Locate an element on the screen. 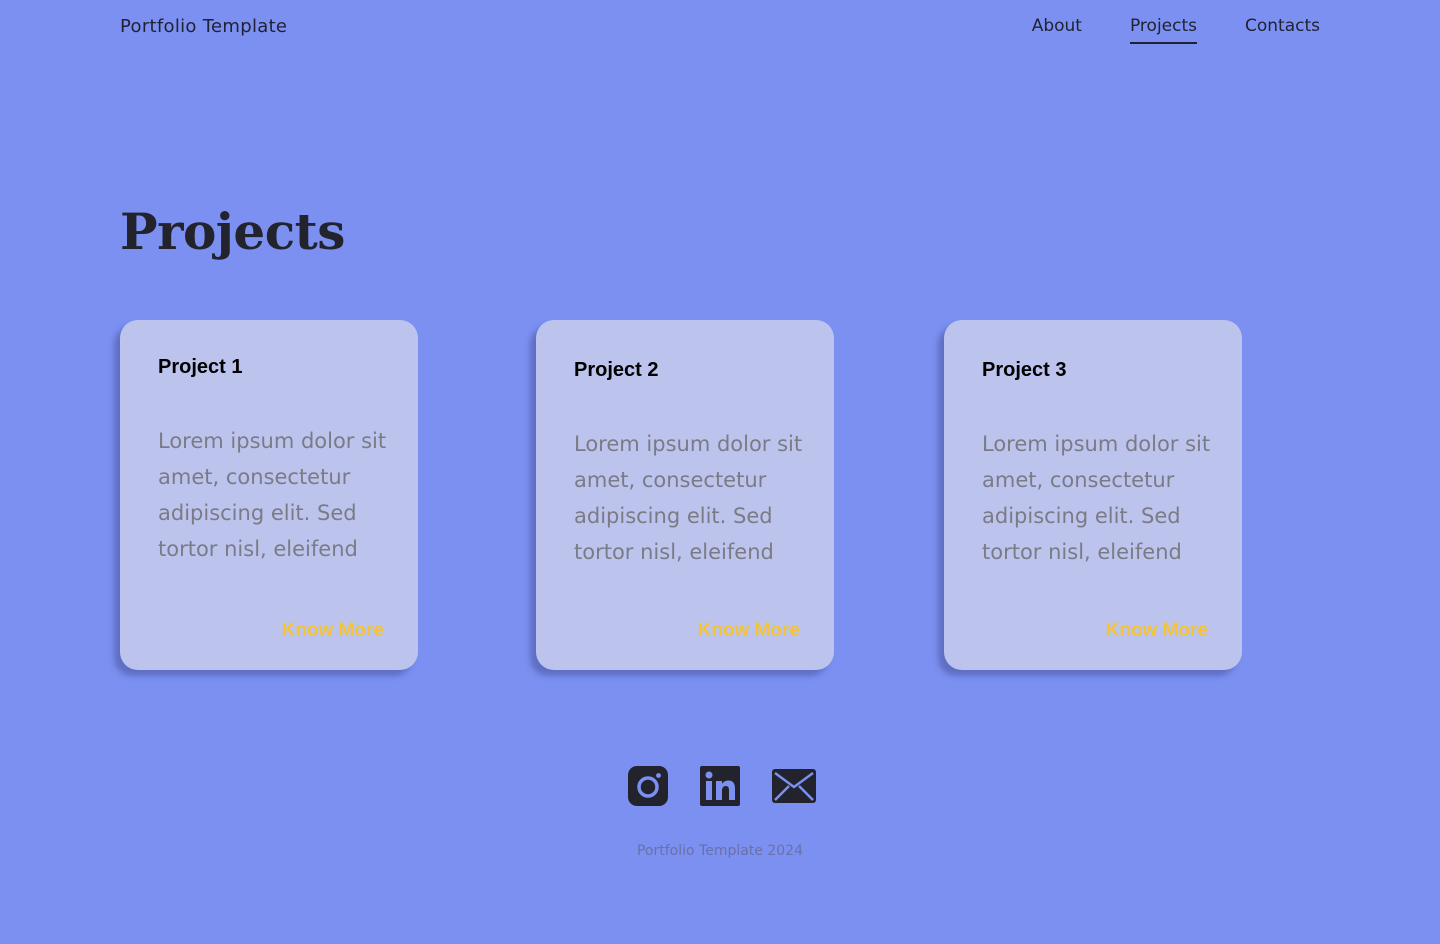  footer-copyright: Portfolio Template 2024 is located at coordinates (719, 851).